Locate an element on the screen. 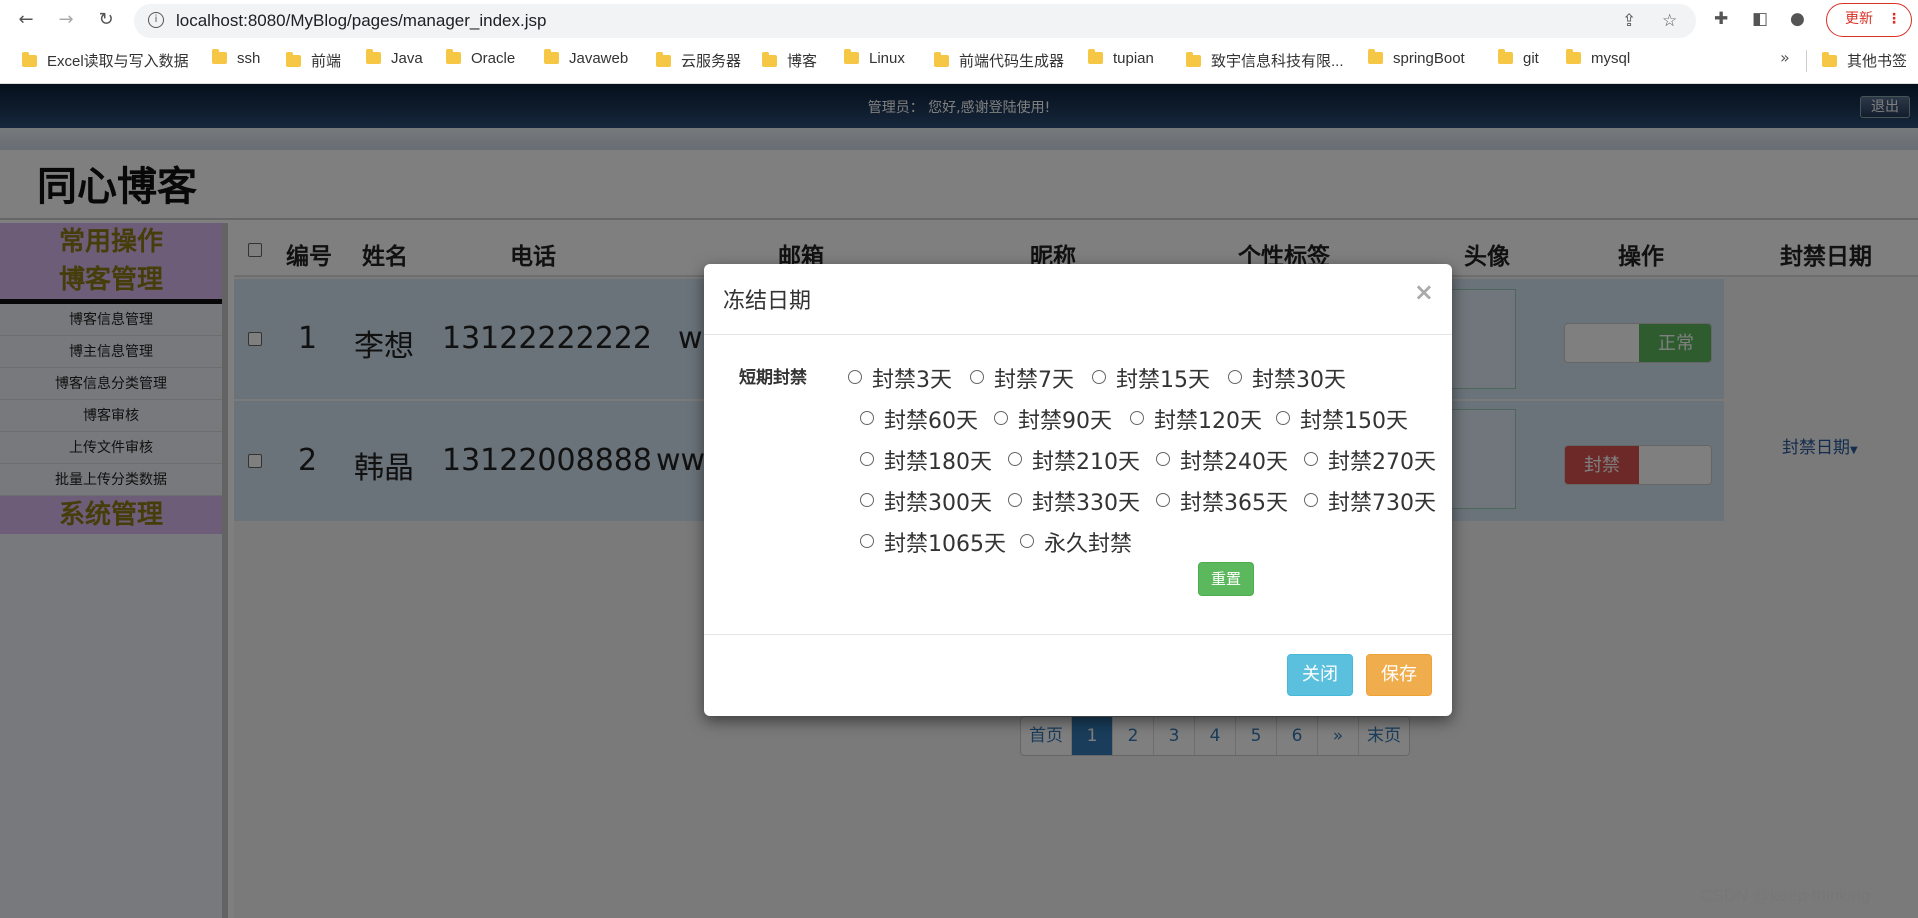 This screenshot has width=1918, height=918. ban-option-permanent: 永久封禁 is located at coordinates (1076, 542).